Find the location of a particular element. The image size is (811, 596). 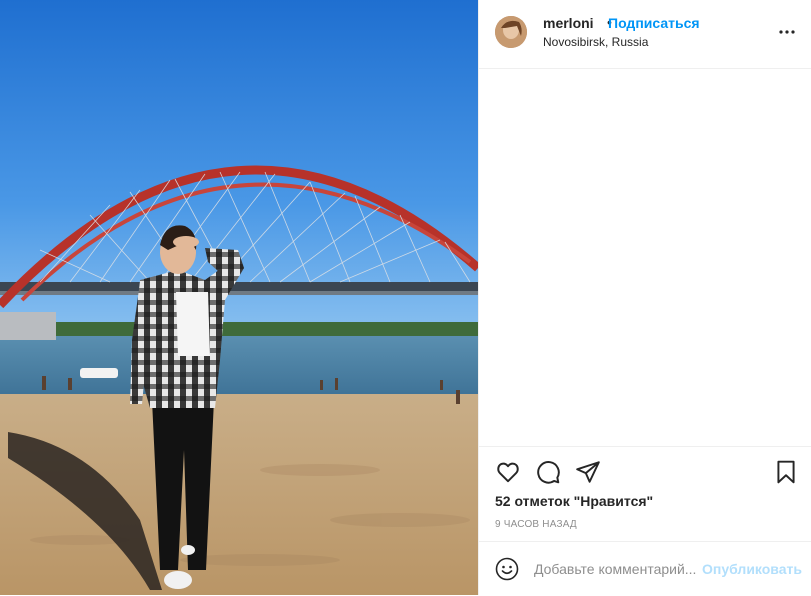

share-icon is located at coordinates (588, 472).